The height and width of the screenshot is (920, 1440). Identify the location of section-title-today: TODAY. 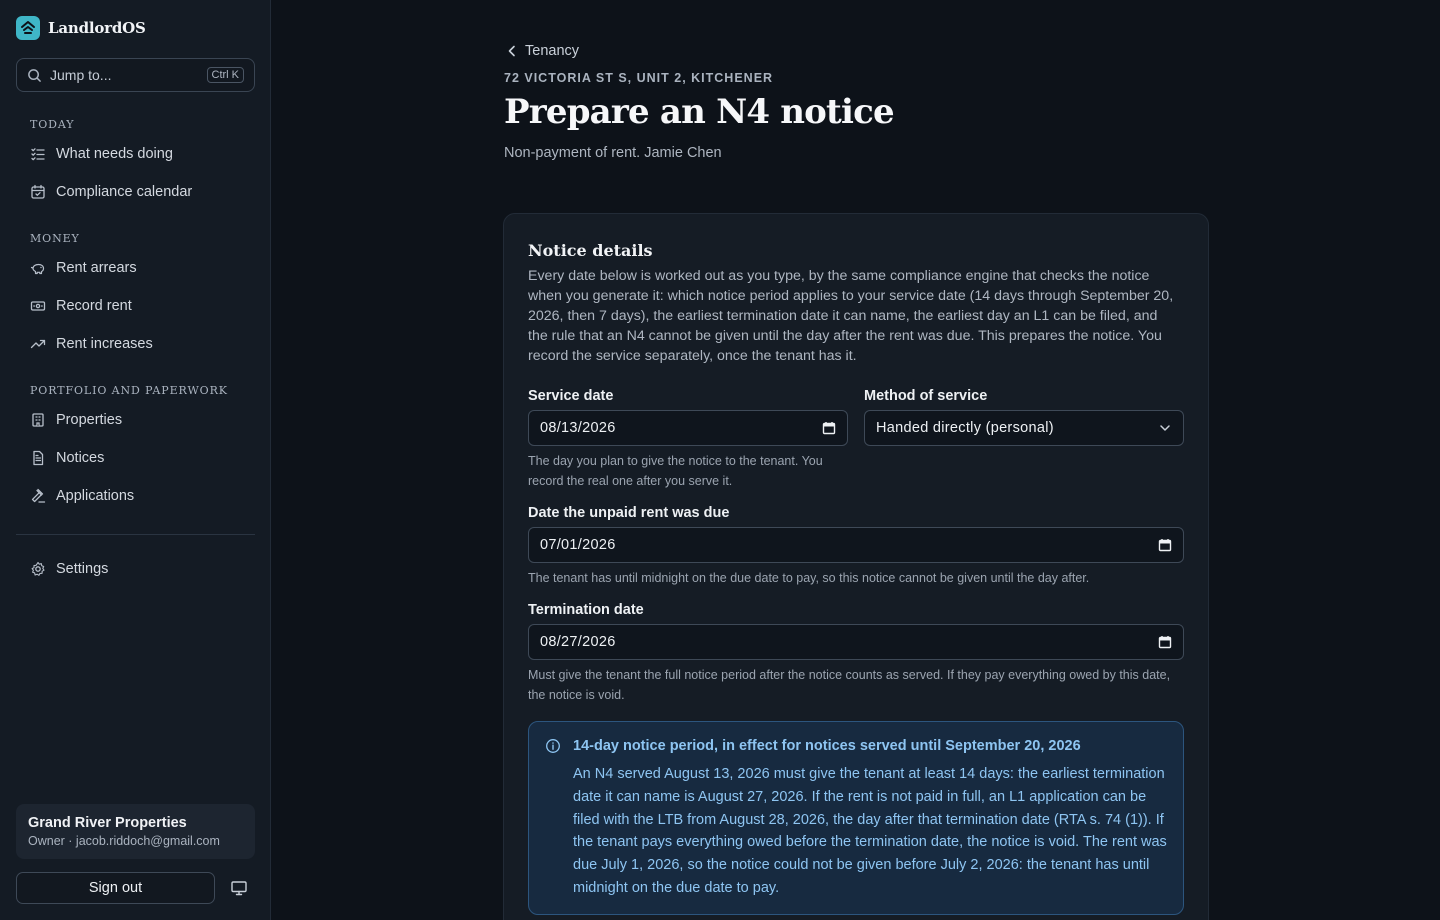
(52, 124).